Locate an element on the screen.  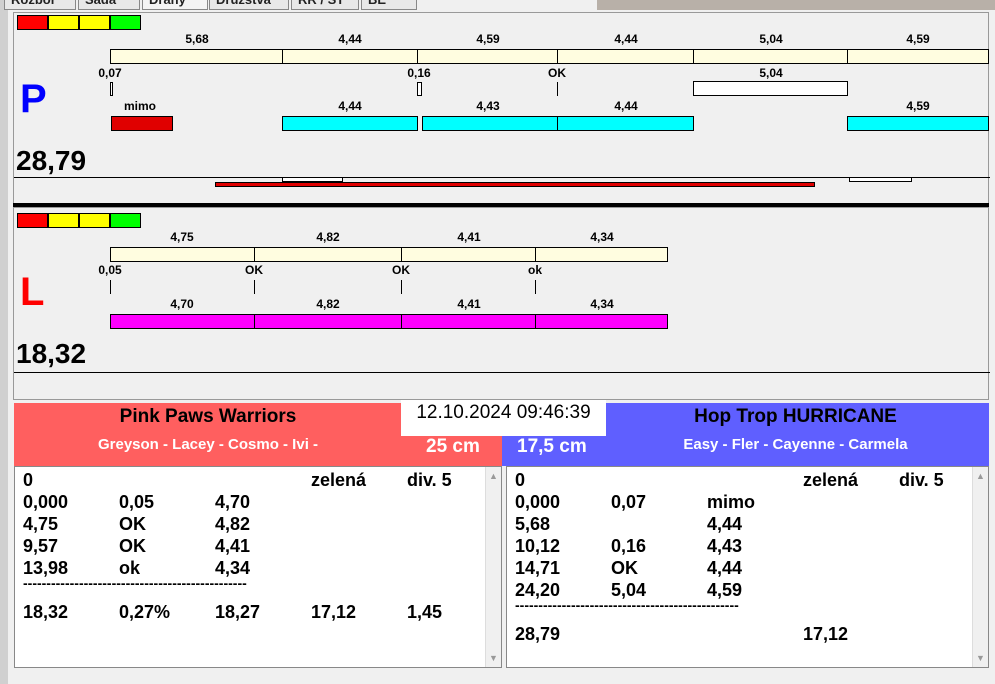
run-label: mimo is located at coordinates (139, 106).